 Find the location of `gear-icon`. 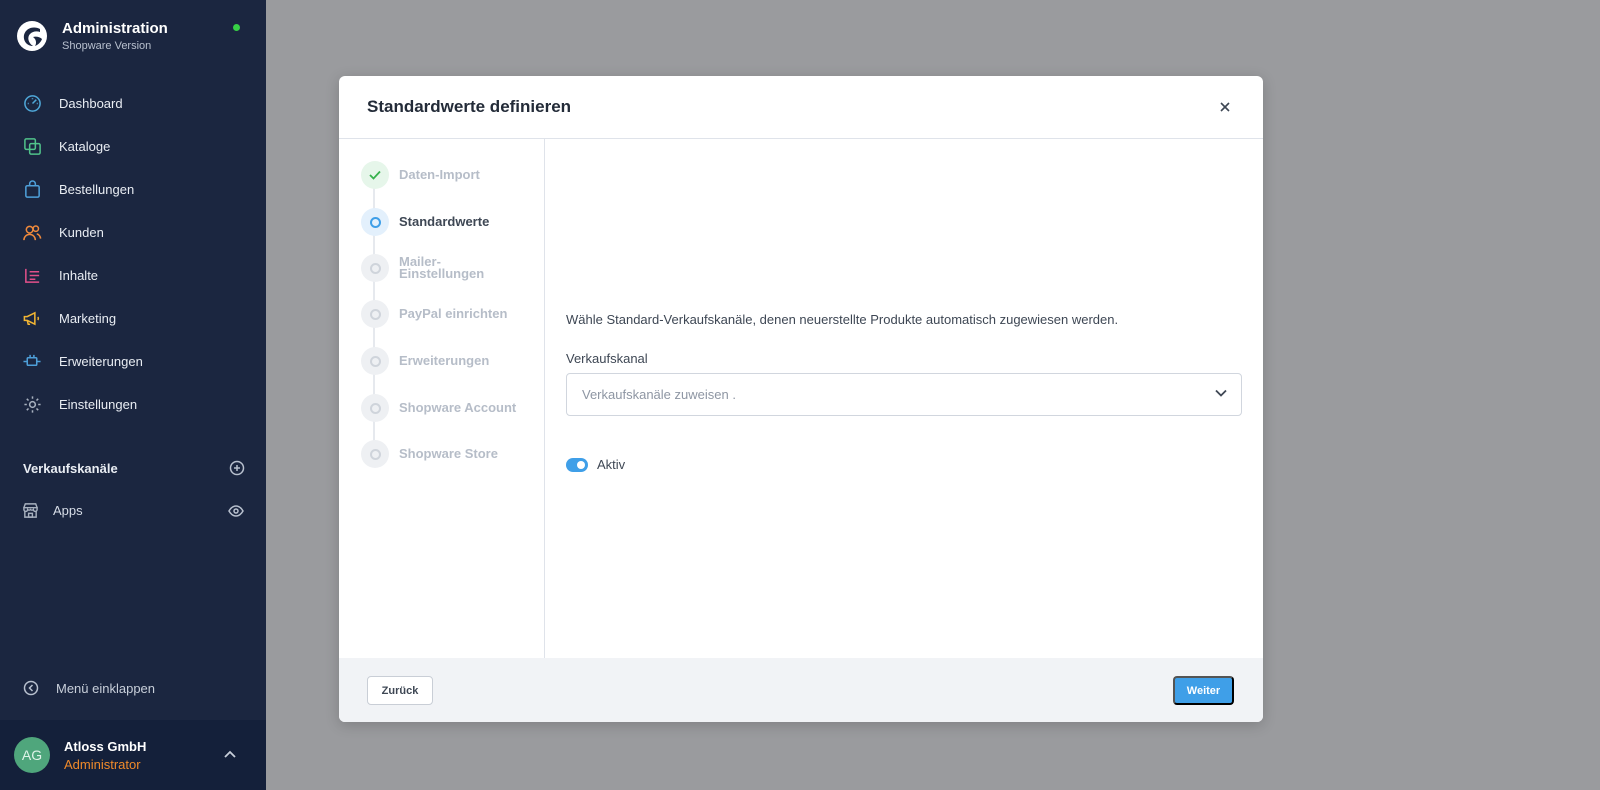

gear-icon is located at coordinates (32, 405).